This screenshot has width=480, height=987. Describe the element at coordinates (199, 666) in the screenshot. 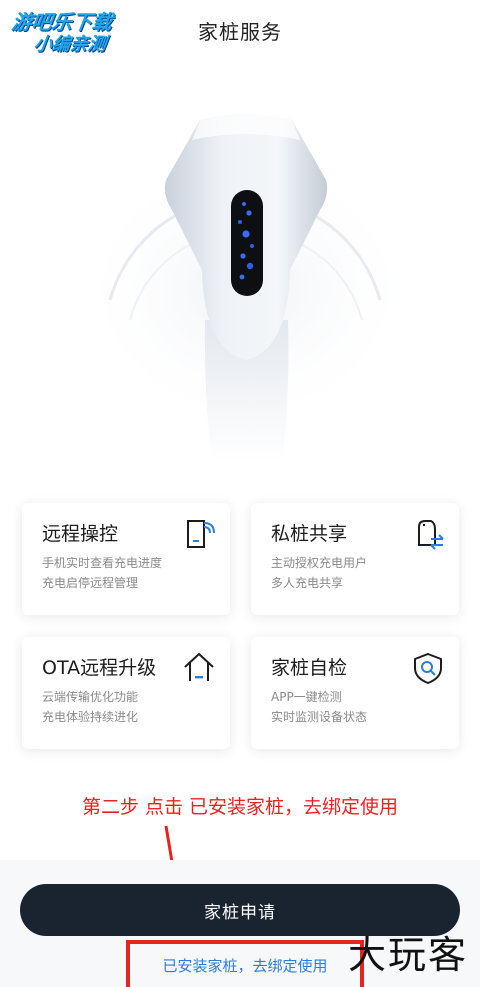

I see `upgrade-home-icon` at that location.